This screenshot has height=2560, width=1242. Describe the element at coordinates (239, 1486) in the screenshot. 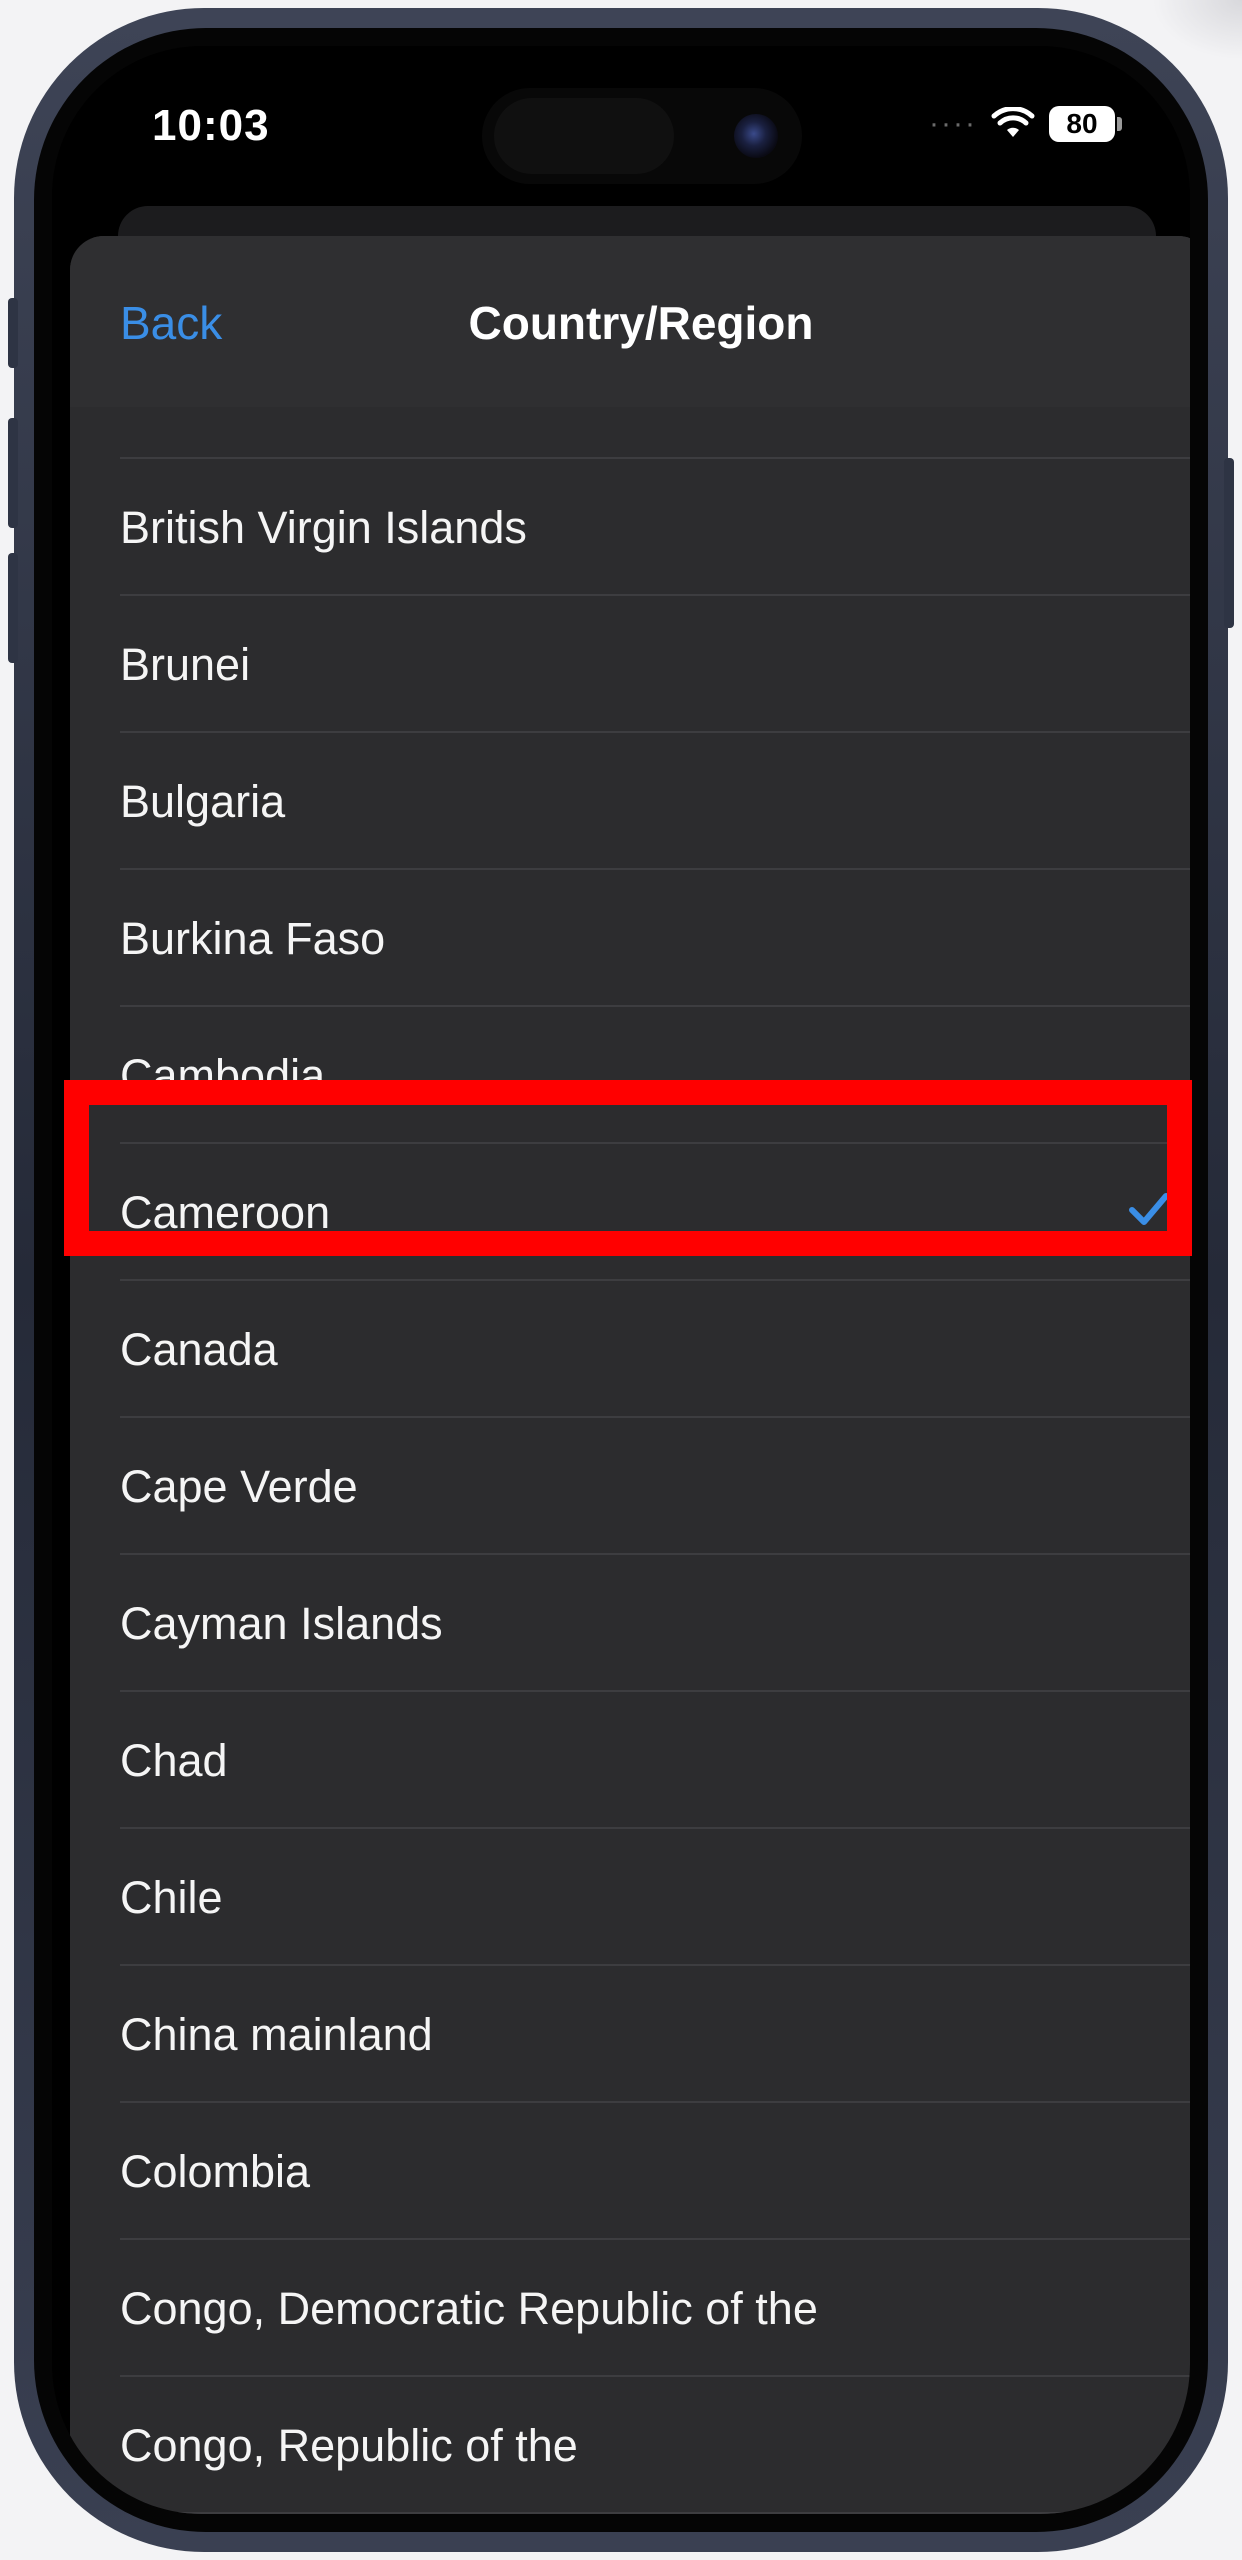

I see `list-item-label: Cape Verde` at that location.